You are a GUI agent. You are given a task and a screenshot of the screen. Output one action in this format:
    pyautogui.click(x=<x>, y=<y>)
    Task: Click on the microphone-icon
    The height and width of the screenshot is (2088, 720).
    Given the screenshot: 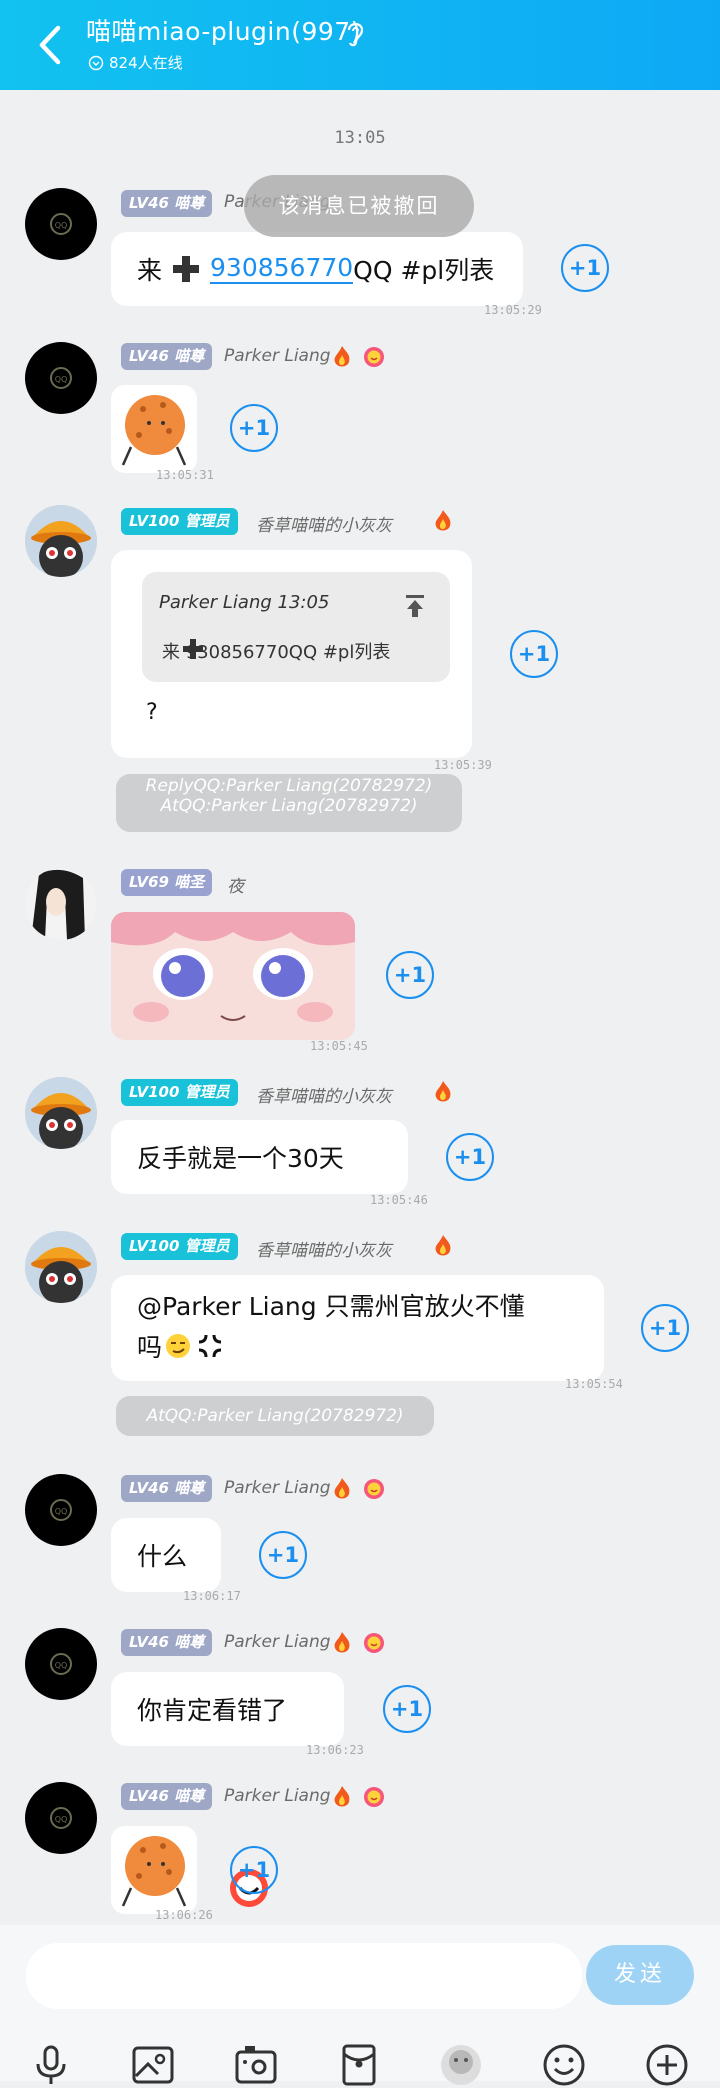 What is the action you would take?
    pyautogui.click(x=51, y=2065)
    